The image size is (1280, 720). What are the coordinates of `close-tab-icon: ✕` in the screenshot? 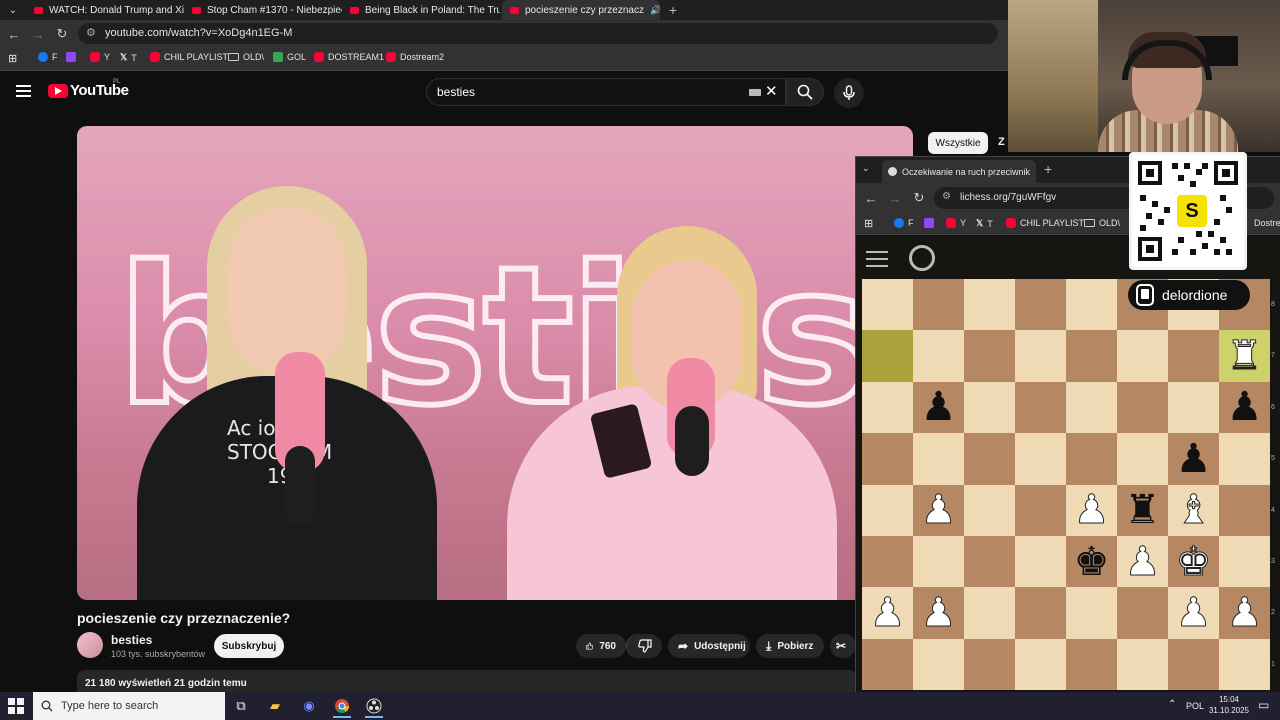 It's located at (1035, 171).